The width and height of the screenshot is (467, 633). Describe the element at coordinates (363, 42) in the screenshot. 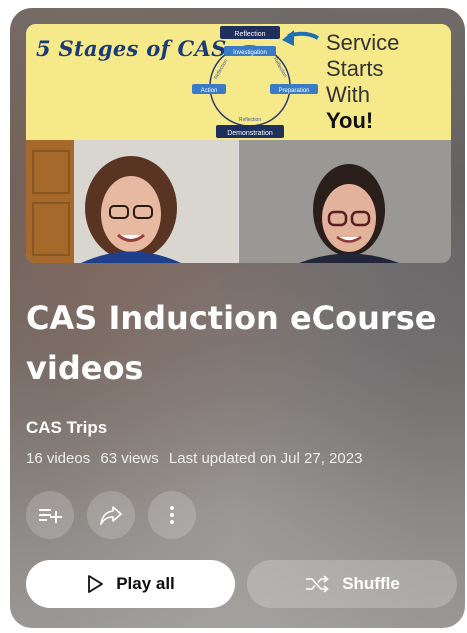

I see `banner-line-1: Service` at that location.